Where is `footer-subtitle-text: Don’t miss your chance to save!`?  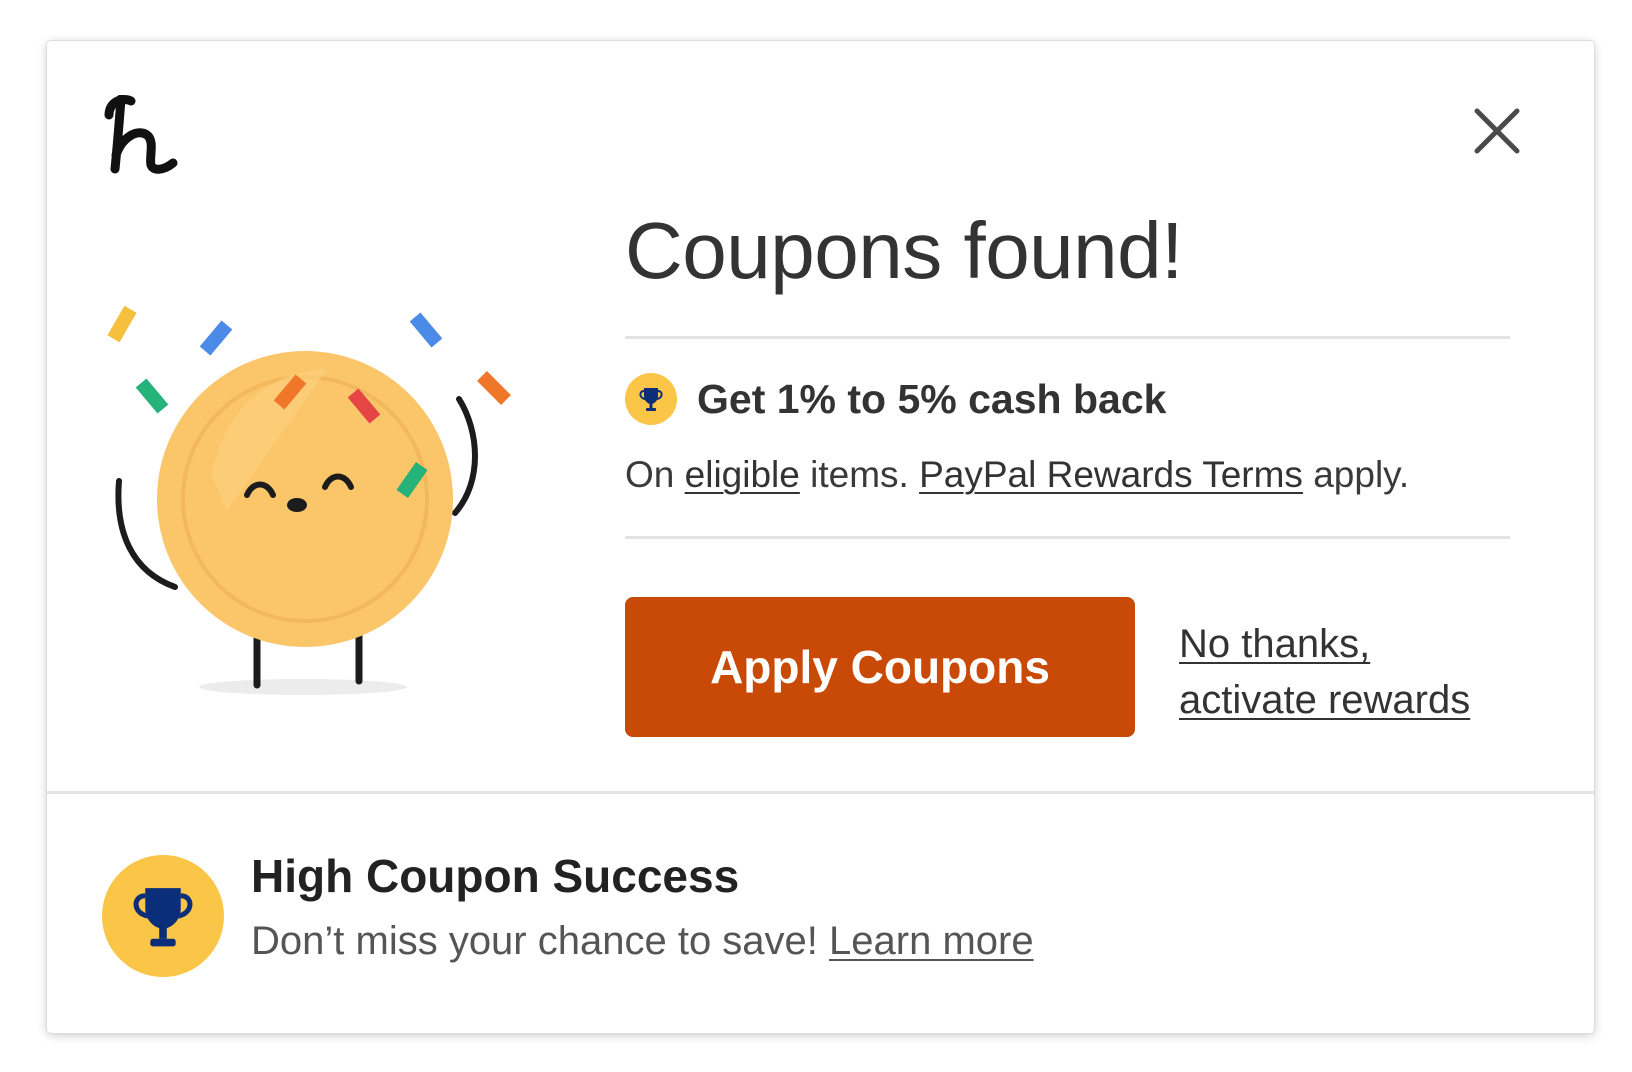
footer-subtitle-text: Don’t miss your chance to save! is located at coordinates (540, 941).